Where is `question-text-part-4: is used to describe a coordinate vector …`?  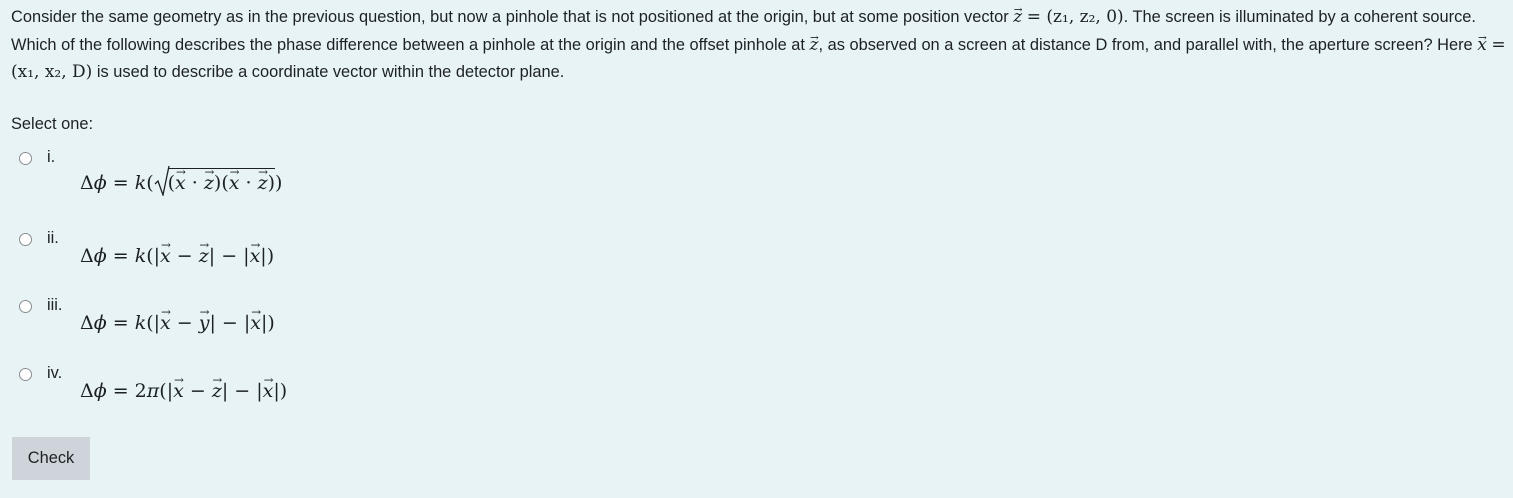 question-text-part-4: is used to describe a coordinate vector … is located at coordinates (328, 72).